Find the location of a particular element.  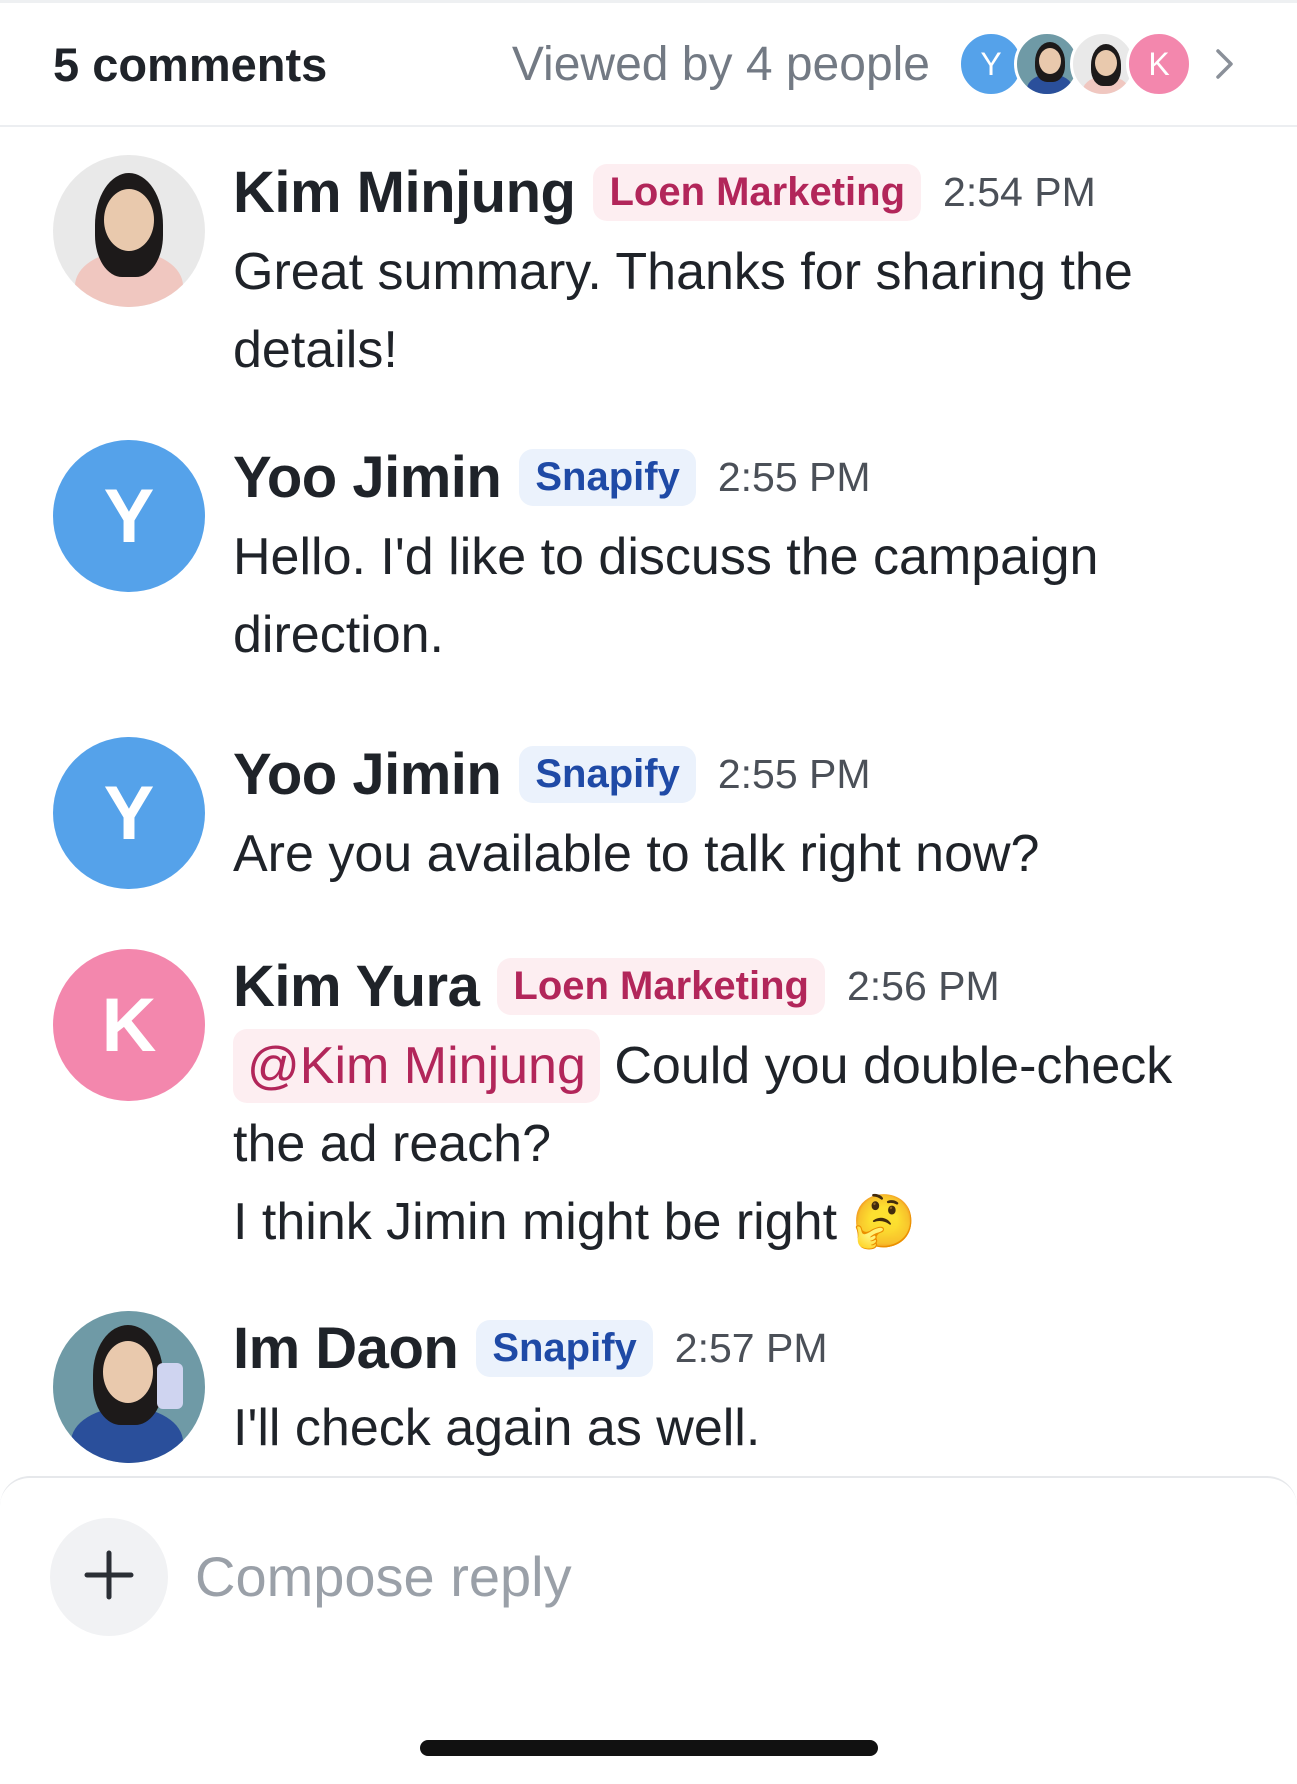

home-indicator is located at coordinates (649, 1748).